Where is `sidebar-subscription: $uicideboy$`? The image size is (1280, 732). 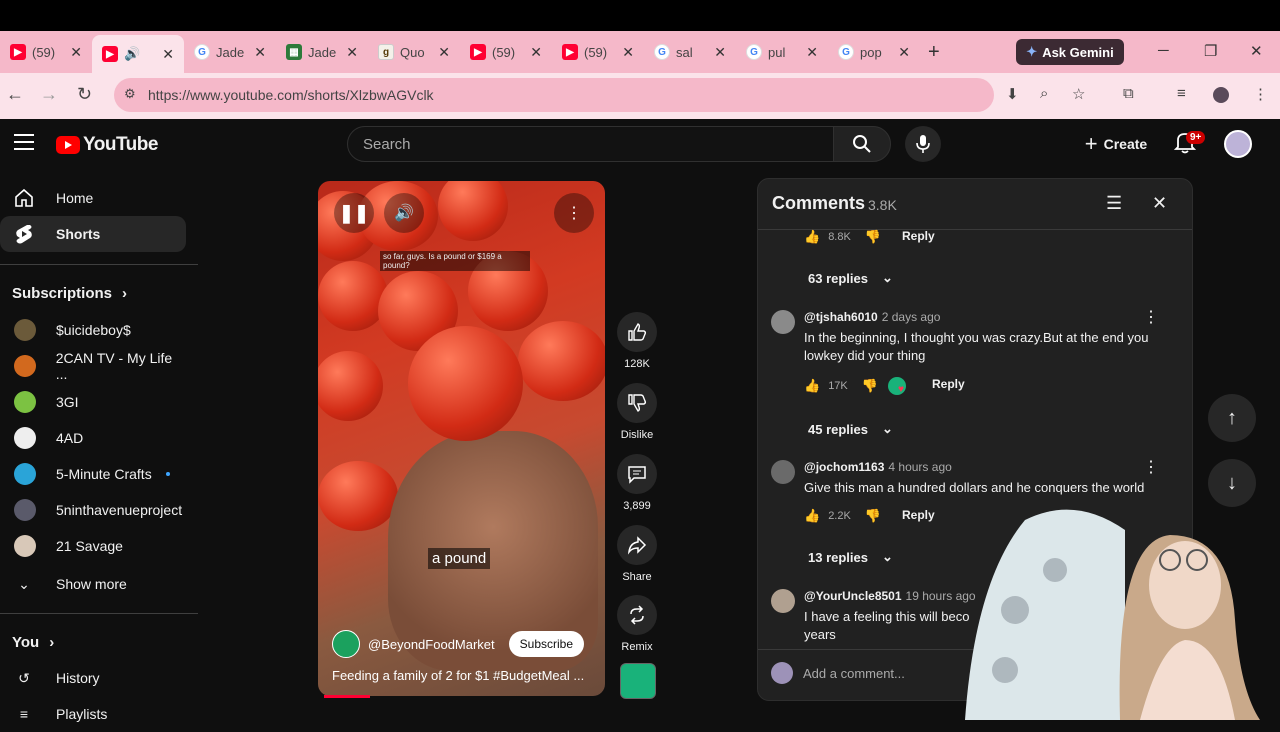
sidebar-subscription: $uicideboy$ is located at coordinates (93, 330).